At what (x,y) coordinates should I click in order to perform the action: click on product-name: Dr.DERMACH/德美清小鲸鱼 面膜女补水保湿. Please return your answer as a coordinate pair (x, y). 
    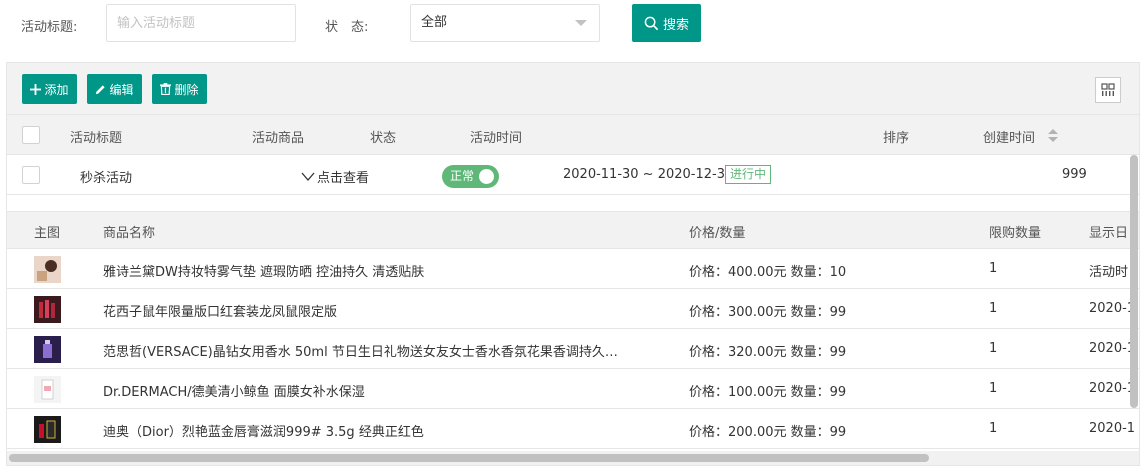
    Looking at the image, I should click on (234, 392).